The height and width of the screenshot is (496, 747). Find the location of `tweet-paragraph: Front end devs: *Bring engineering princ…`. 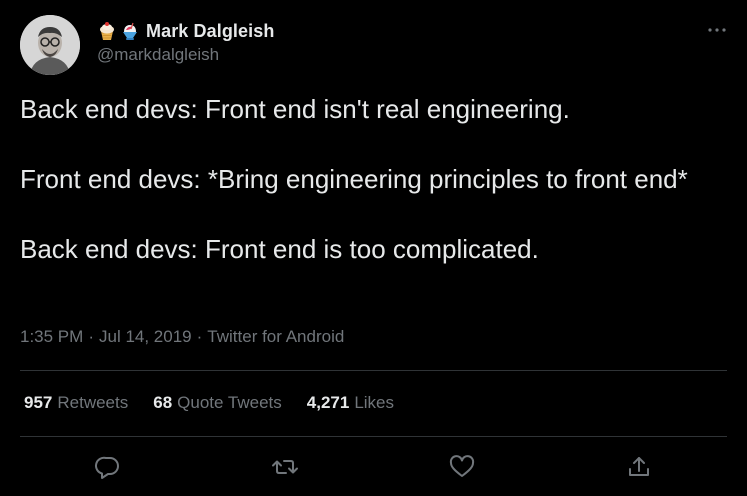

tweet-paragraph: Front end devs: *Bring engineering princ… is located at coordinates (354, 179).